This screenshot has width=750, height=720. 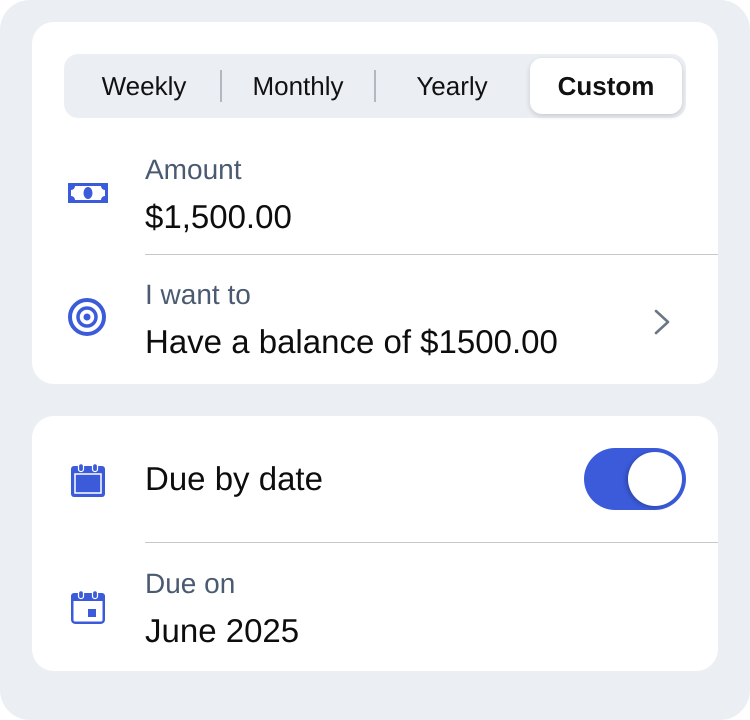 What do you see at coordinates (88, 607) in the screenshot?
I see `calendar-day-icon` at bounding box center [88, 607].